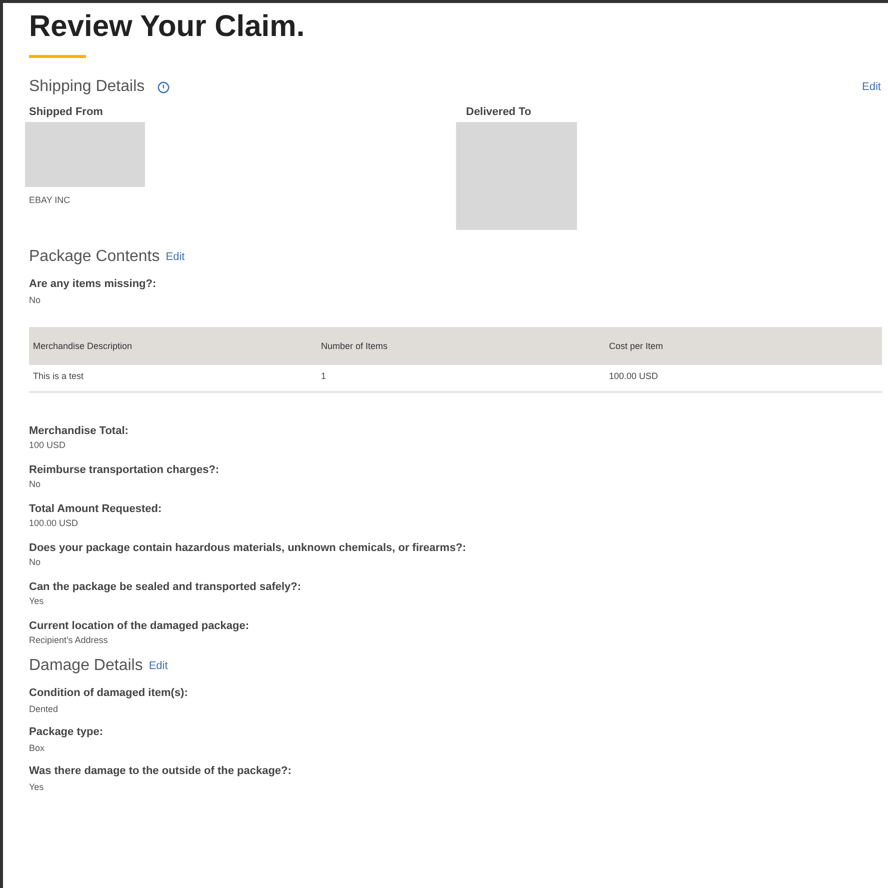  Describe the element at coordinates (93, 284) in the screenshot. I see `field-label: Are any items missing?:` at that location.